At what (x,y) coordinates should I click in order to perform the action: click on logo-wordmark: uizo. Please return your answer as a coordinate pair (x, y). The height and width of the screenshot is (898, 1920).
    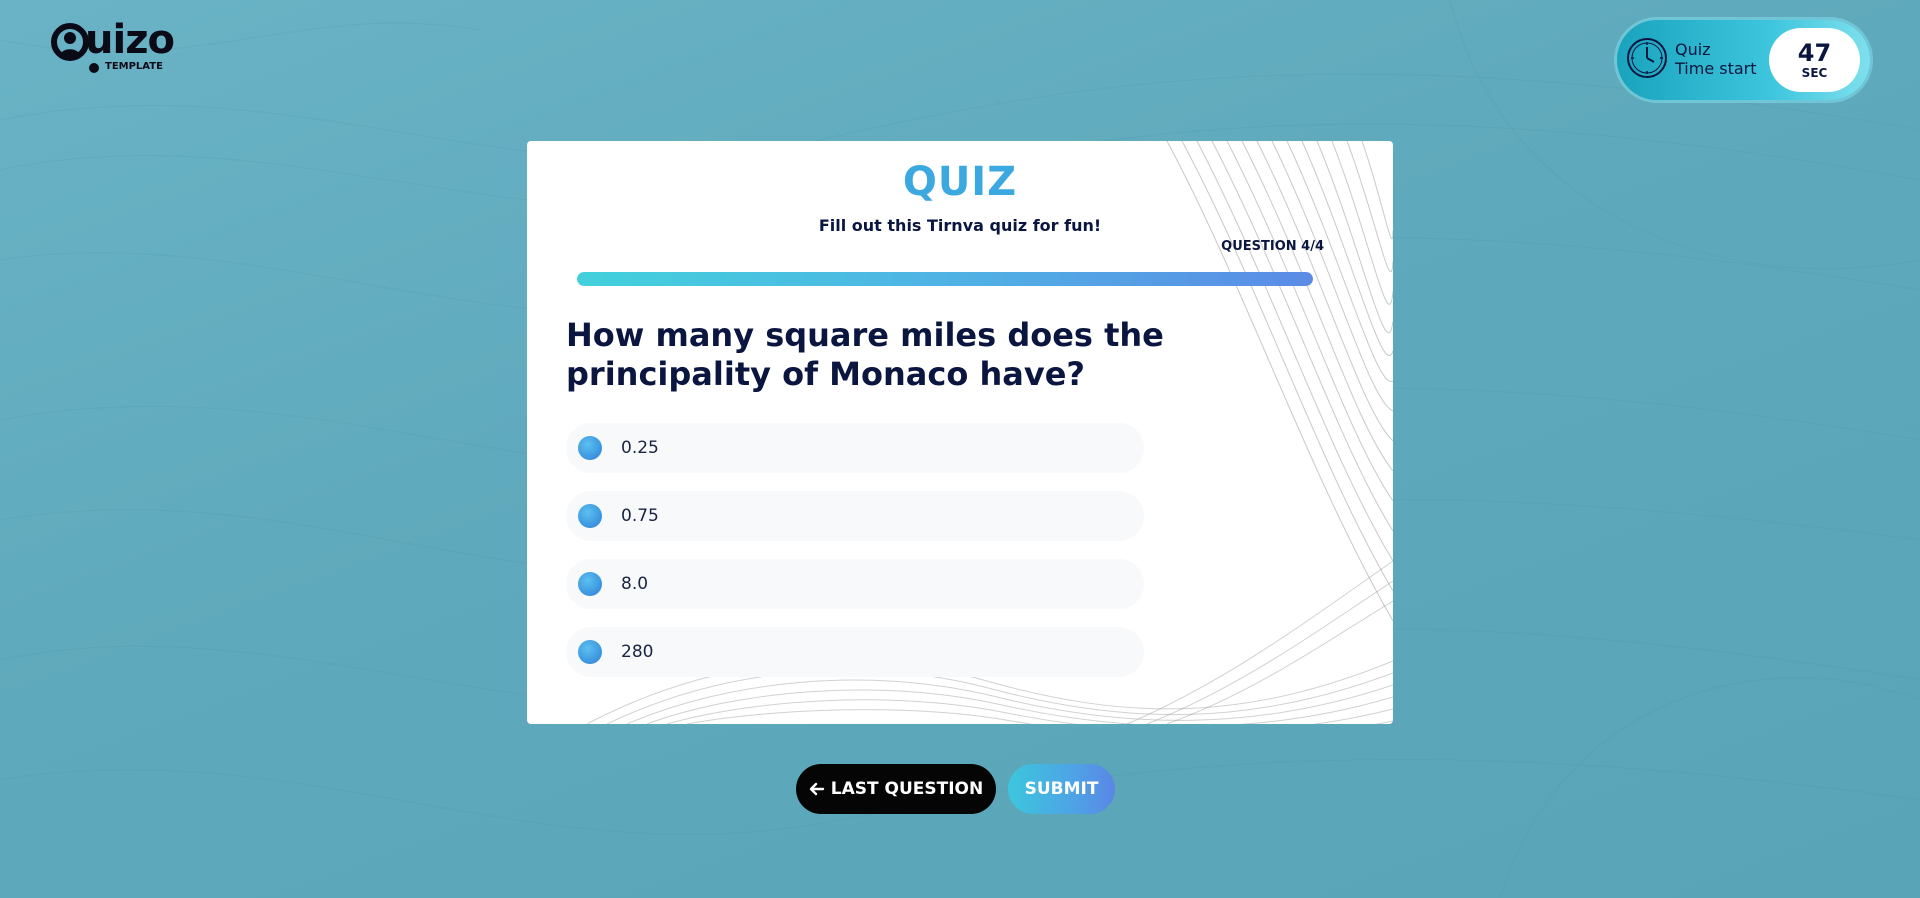
    Looking at the image, I should click on (130, 40).